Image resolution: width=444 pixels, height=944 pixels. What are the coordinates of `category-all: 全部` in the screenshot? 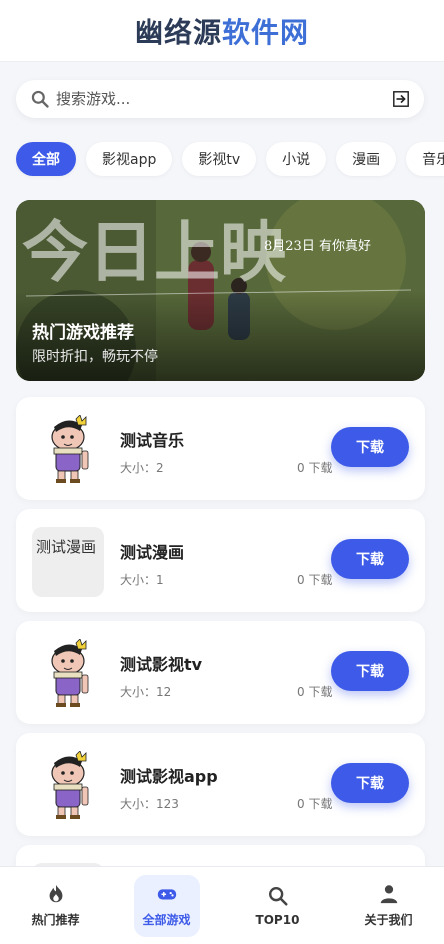 It's located at (46, 159).